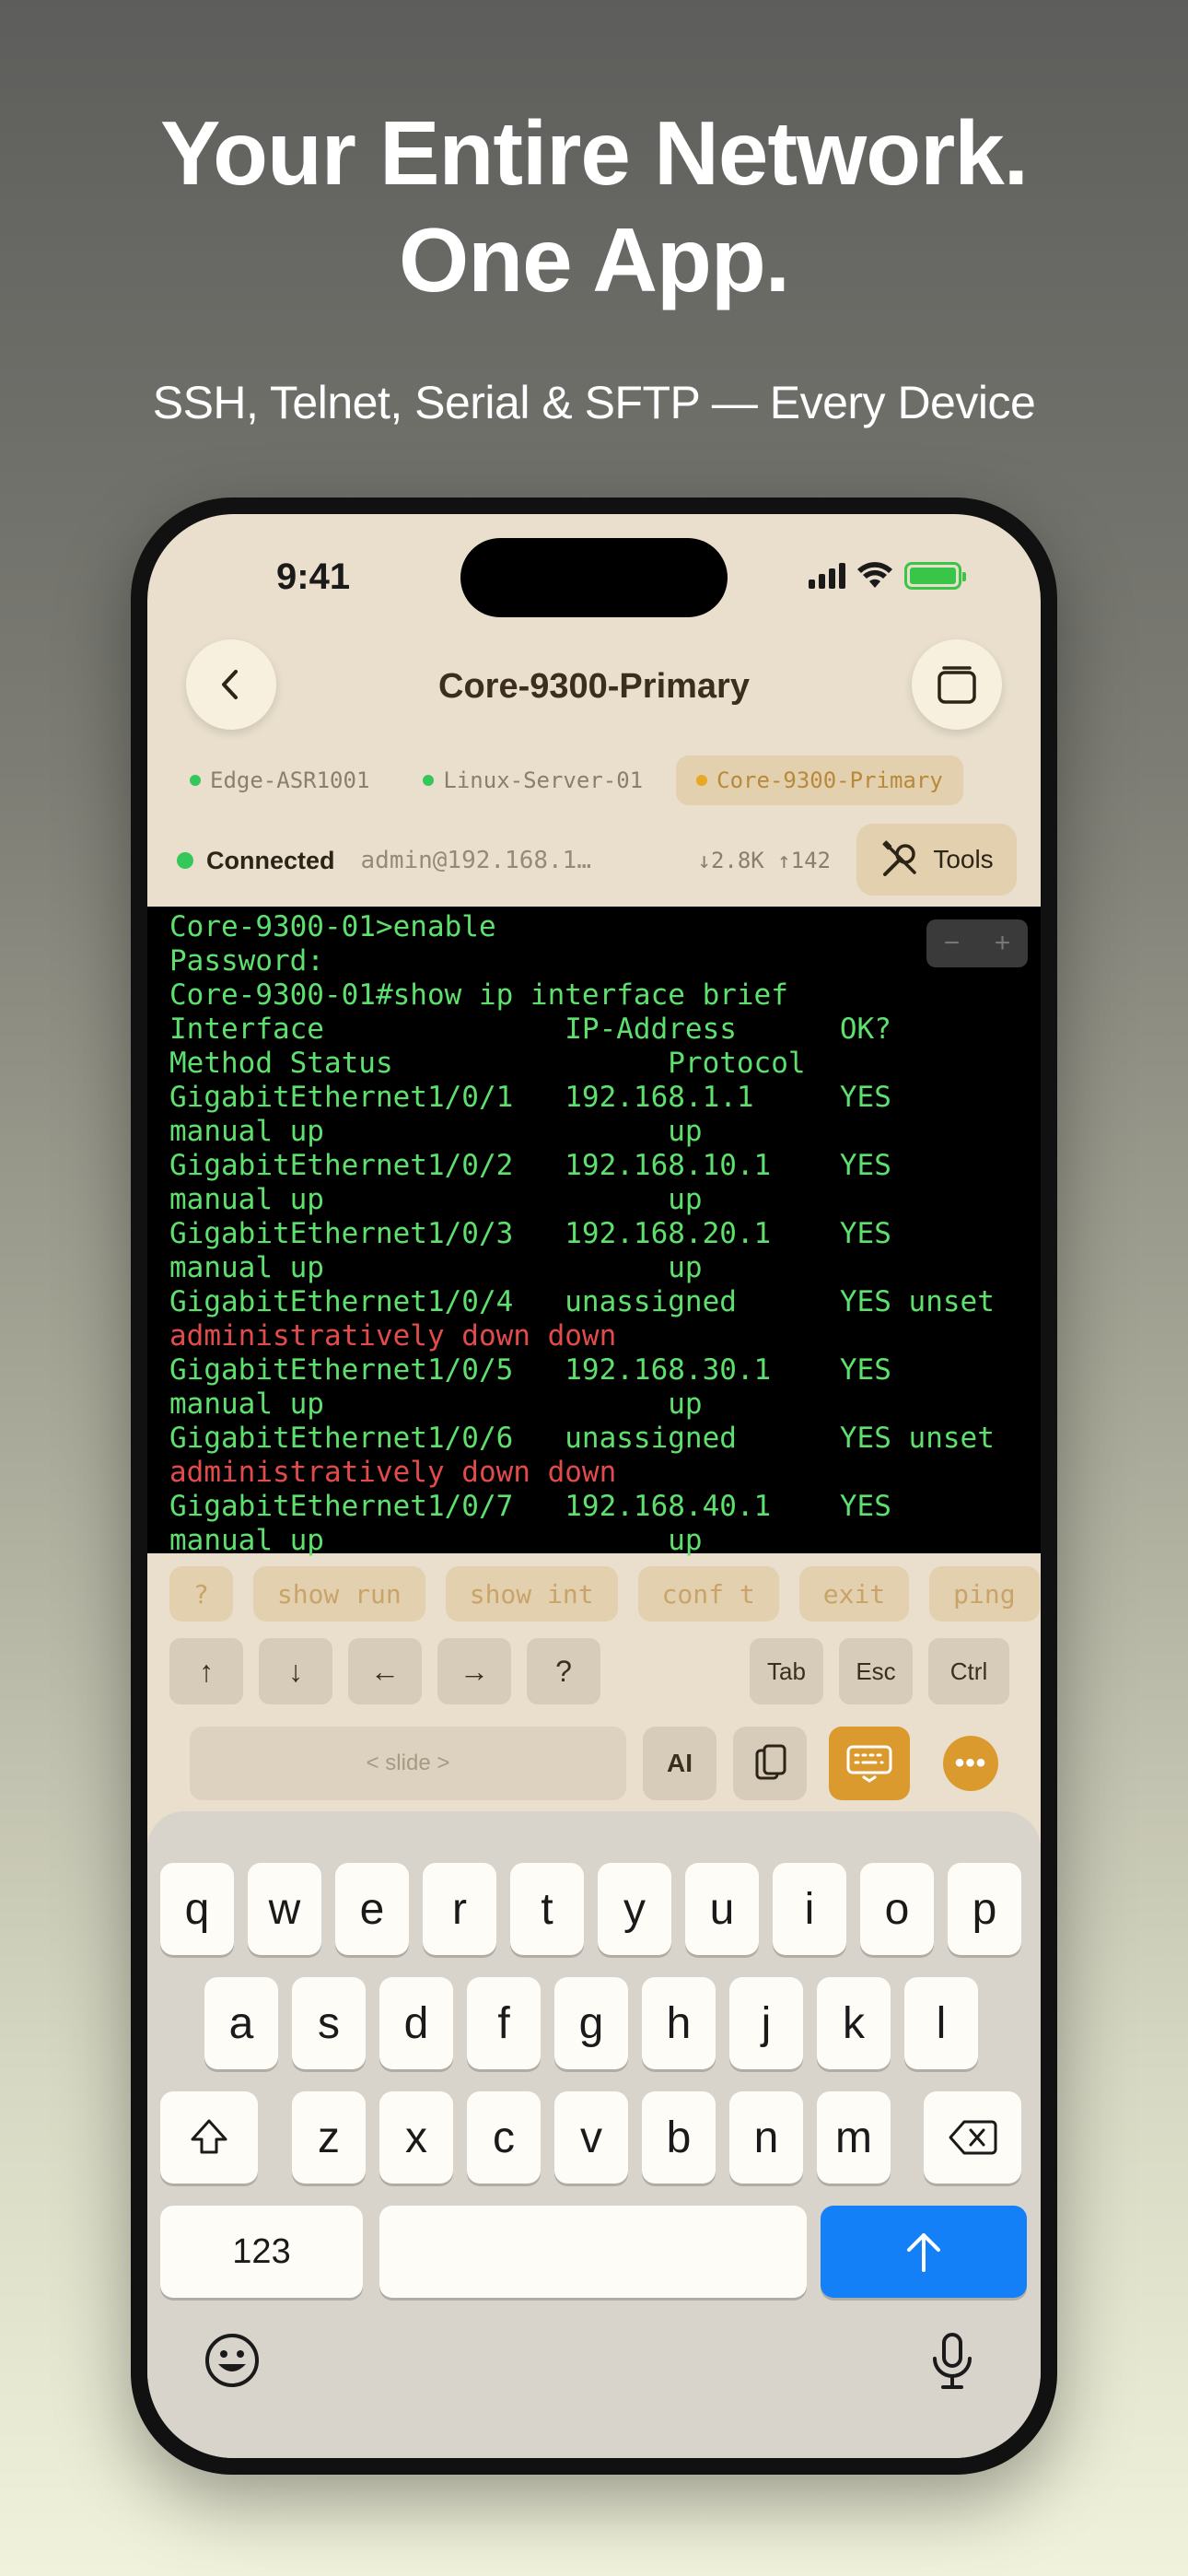 The height and width of the screenshot is (2576, 1188). Describe the element at coordinates (530, 1165) in the screenshot. I see `terminal-line: GigabitEthernet1/0/2 192.168.10.1 YES` at that location.